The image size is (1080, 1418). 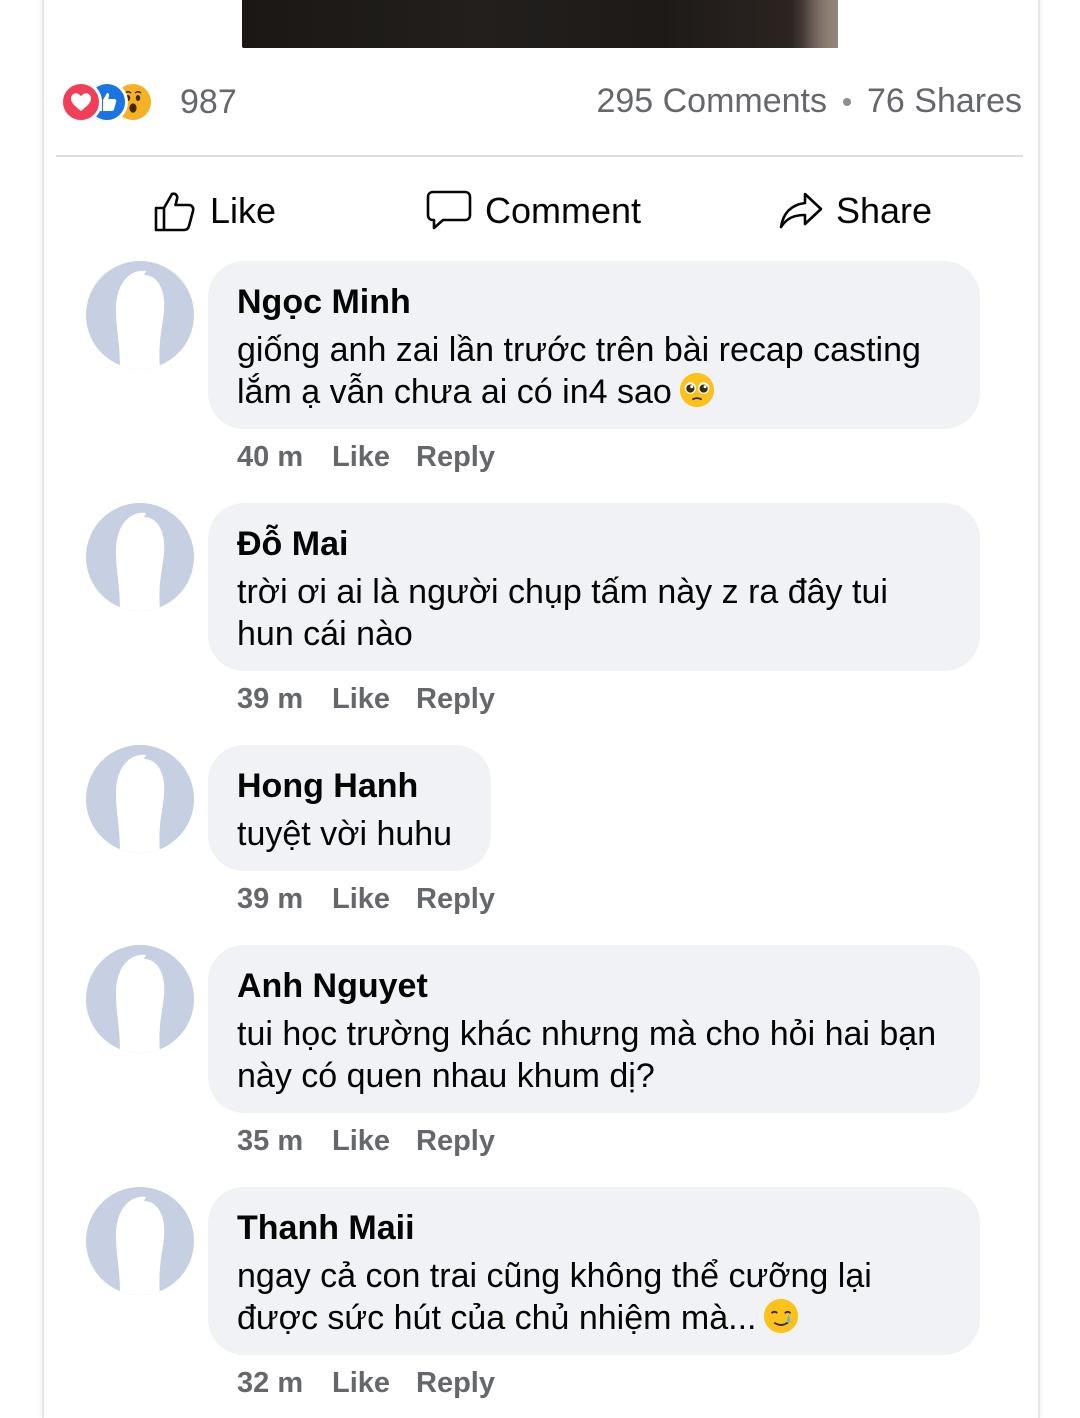 I want to click on post-stats: 295 Comments 76 Shares, so click(x=809, y=101).